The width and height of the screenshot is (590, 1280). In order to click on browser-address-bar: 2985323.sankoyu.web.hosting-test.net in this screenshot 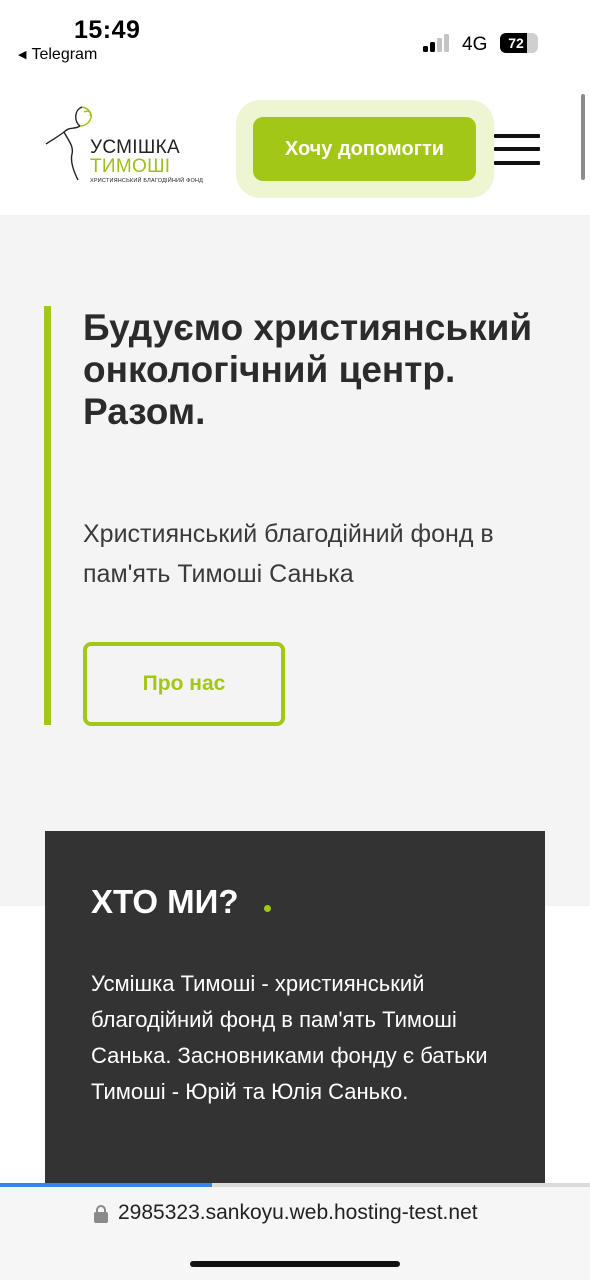, I will do `click(295, 1233)`.